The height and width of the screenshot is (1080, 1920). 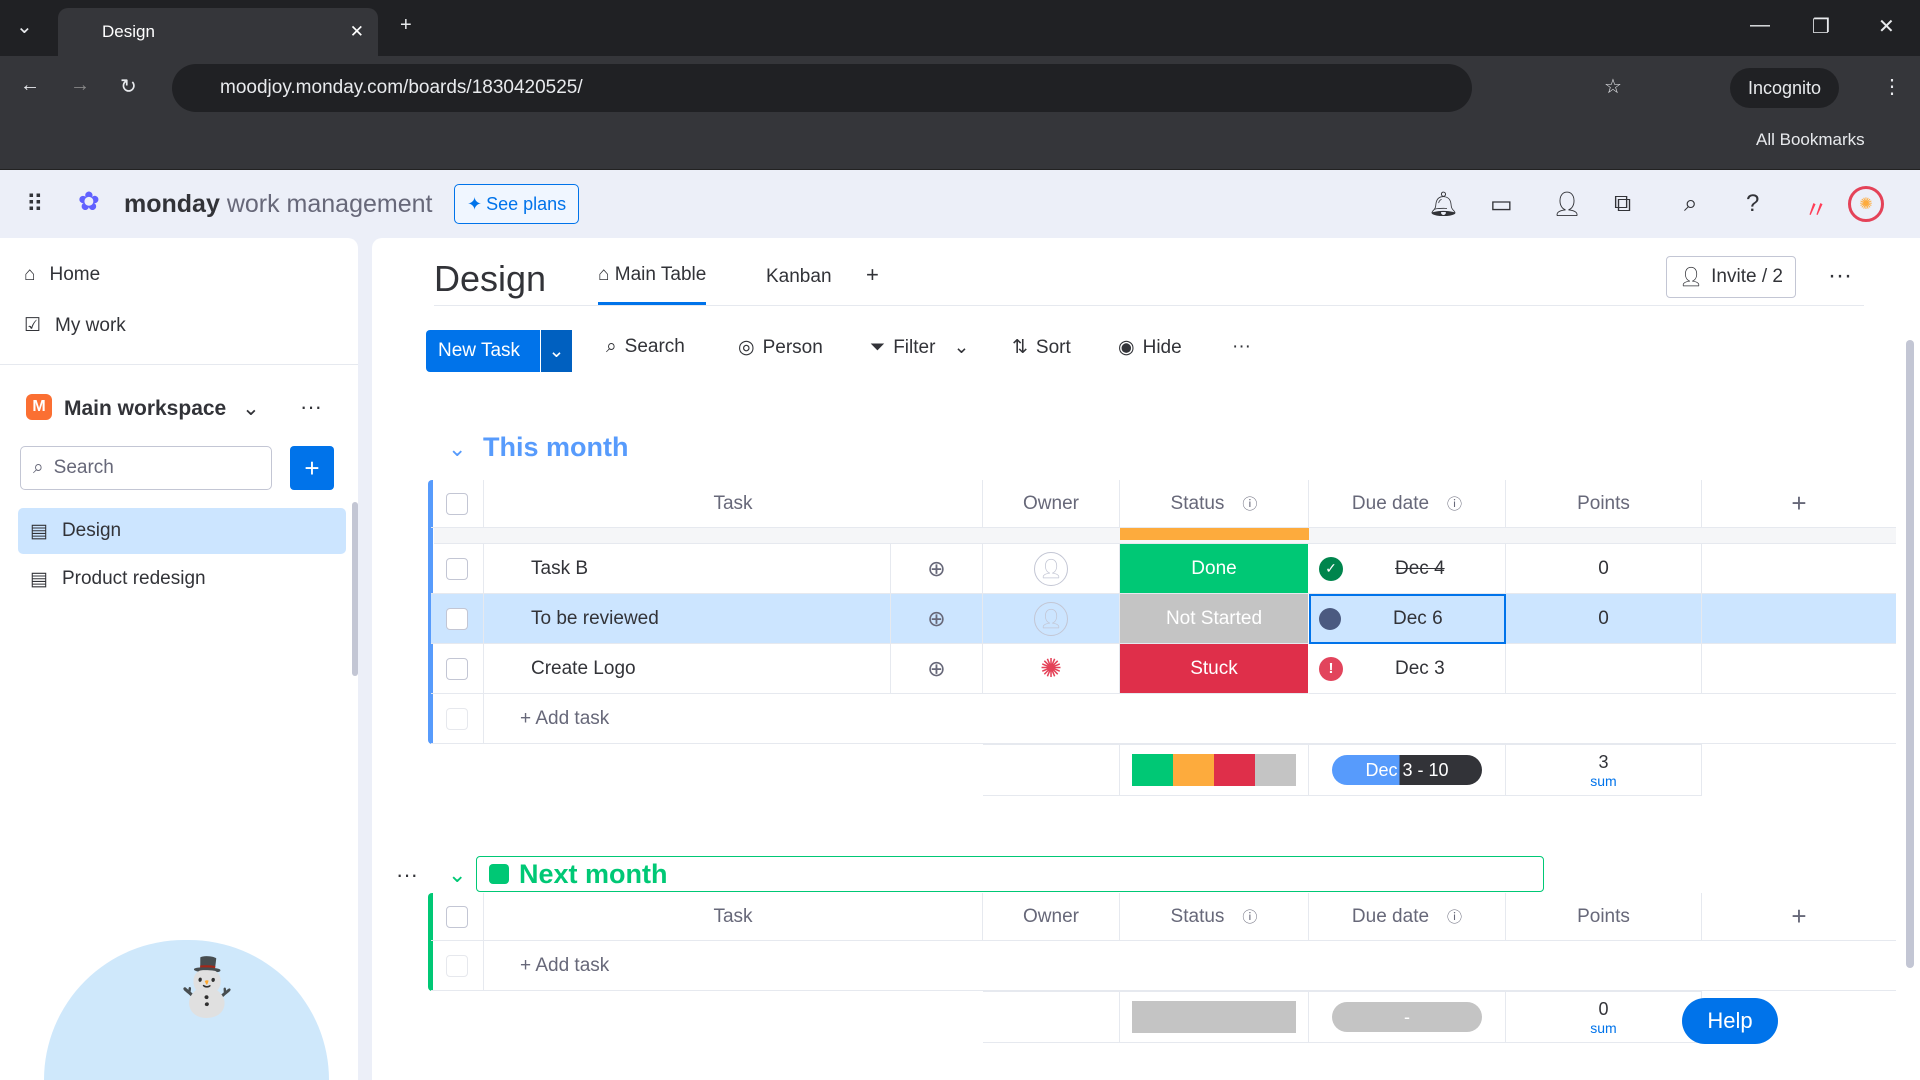 What do you see at coordinates (24, 26) in the screenshot?
I see `tab-search-icon: ⌄` at bounding box center [24, 26].